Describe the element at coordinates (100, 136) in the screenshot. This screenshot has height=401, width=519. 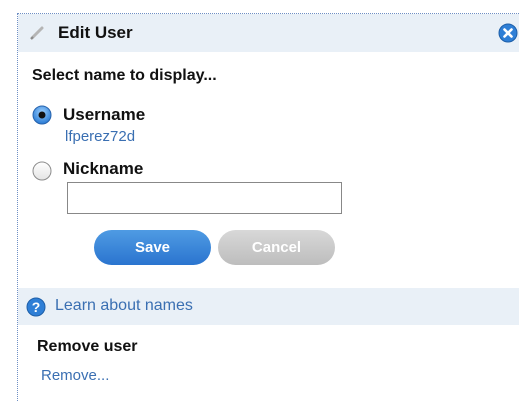
I see `username-value: lfperez72d` at that location.